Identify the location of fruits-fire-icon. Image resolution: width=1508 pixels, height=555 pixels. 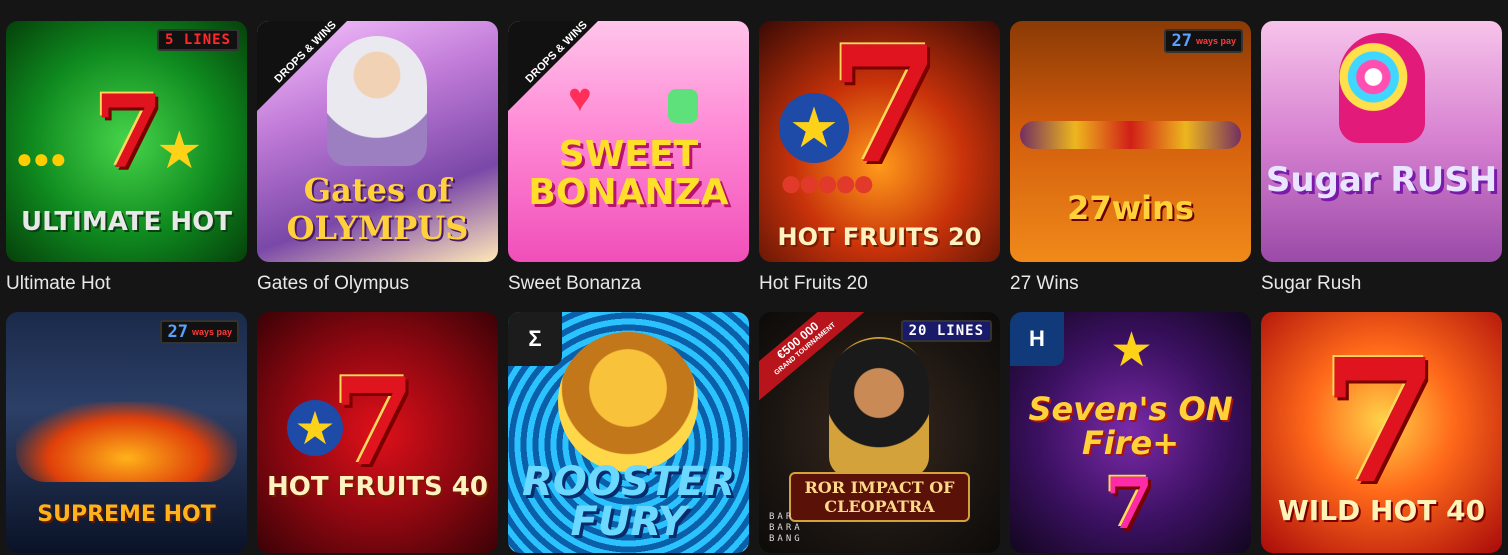
(126, 442).